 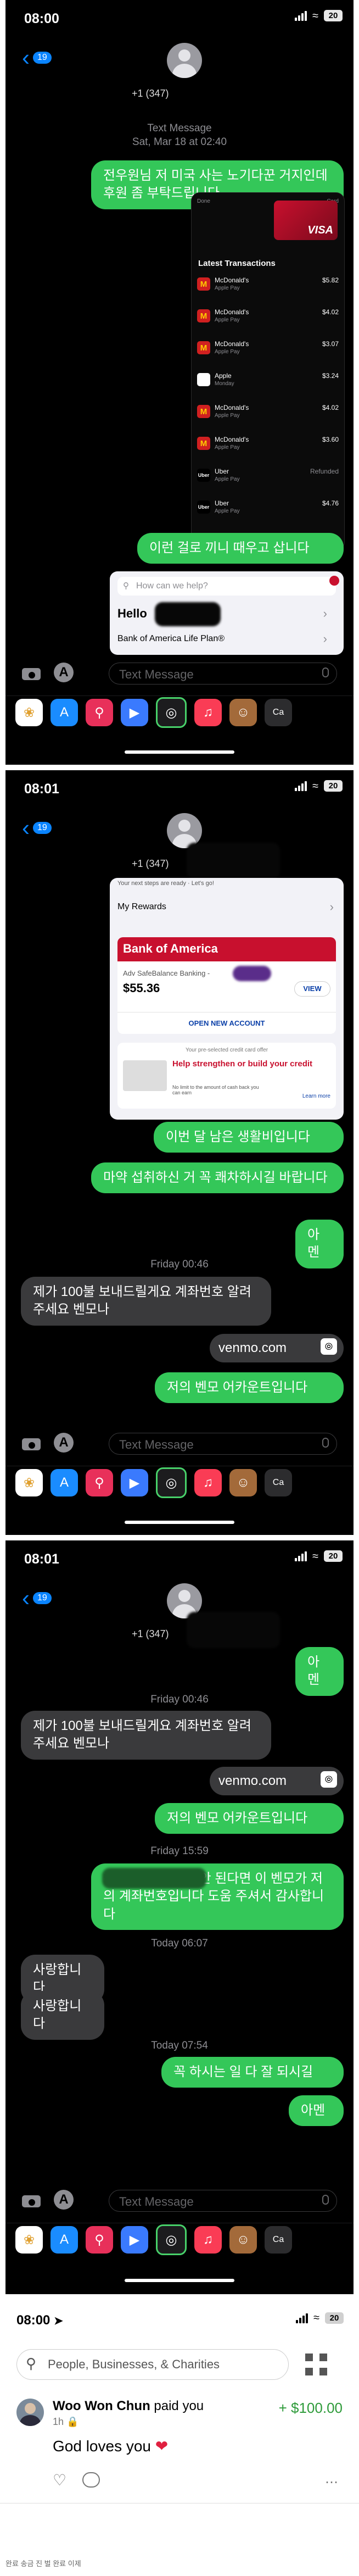 What do you see at coordinates (62, 2015) in the screenshot?
I see `received-message: 사랑합니다` at bounding box center [62, 2015].